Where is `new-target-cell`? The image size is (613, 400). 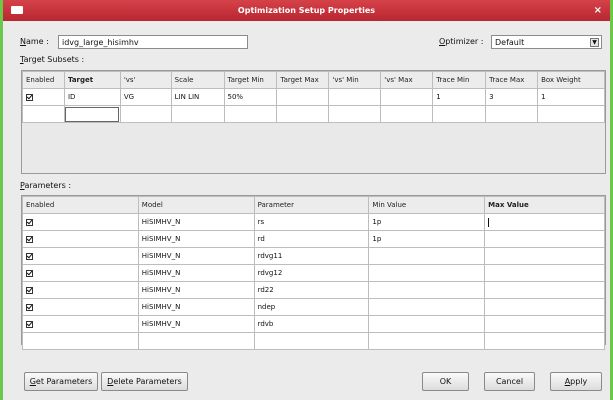 new-target-cell is located at coordinates (92, 114).